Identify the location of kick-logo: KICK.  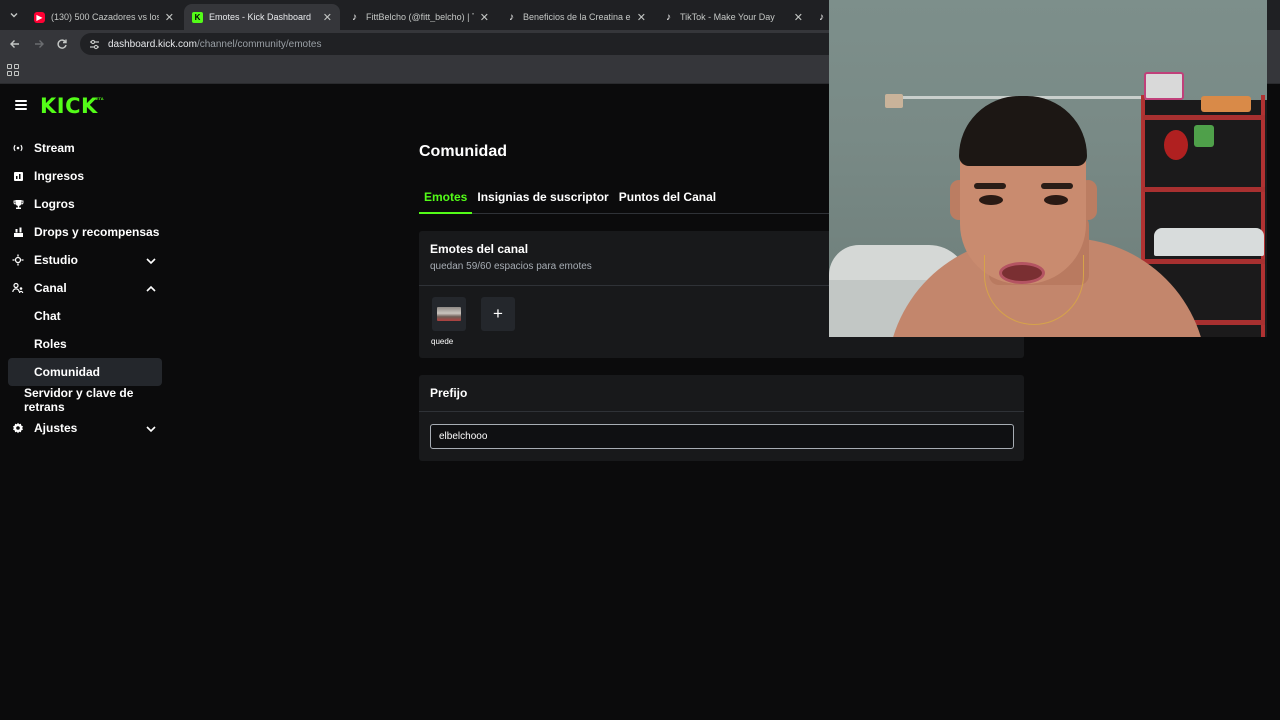
(69, 106).